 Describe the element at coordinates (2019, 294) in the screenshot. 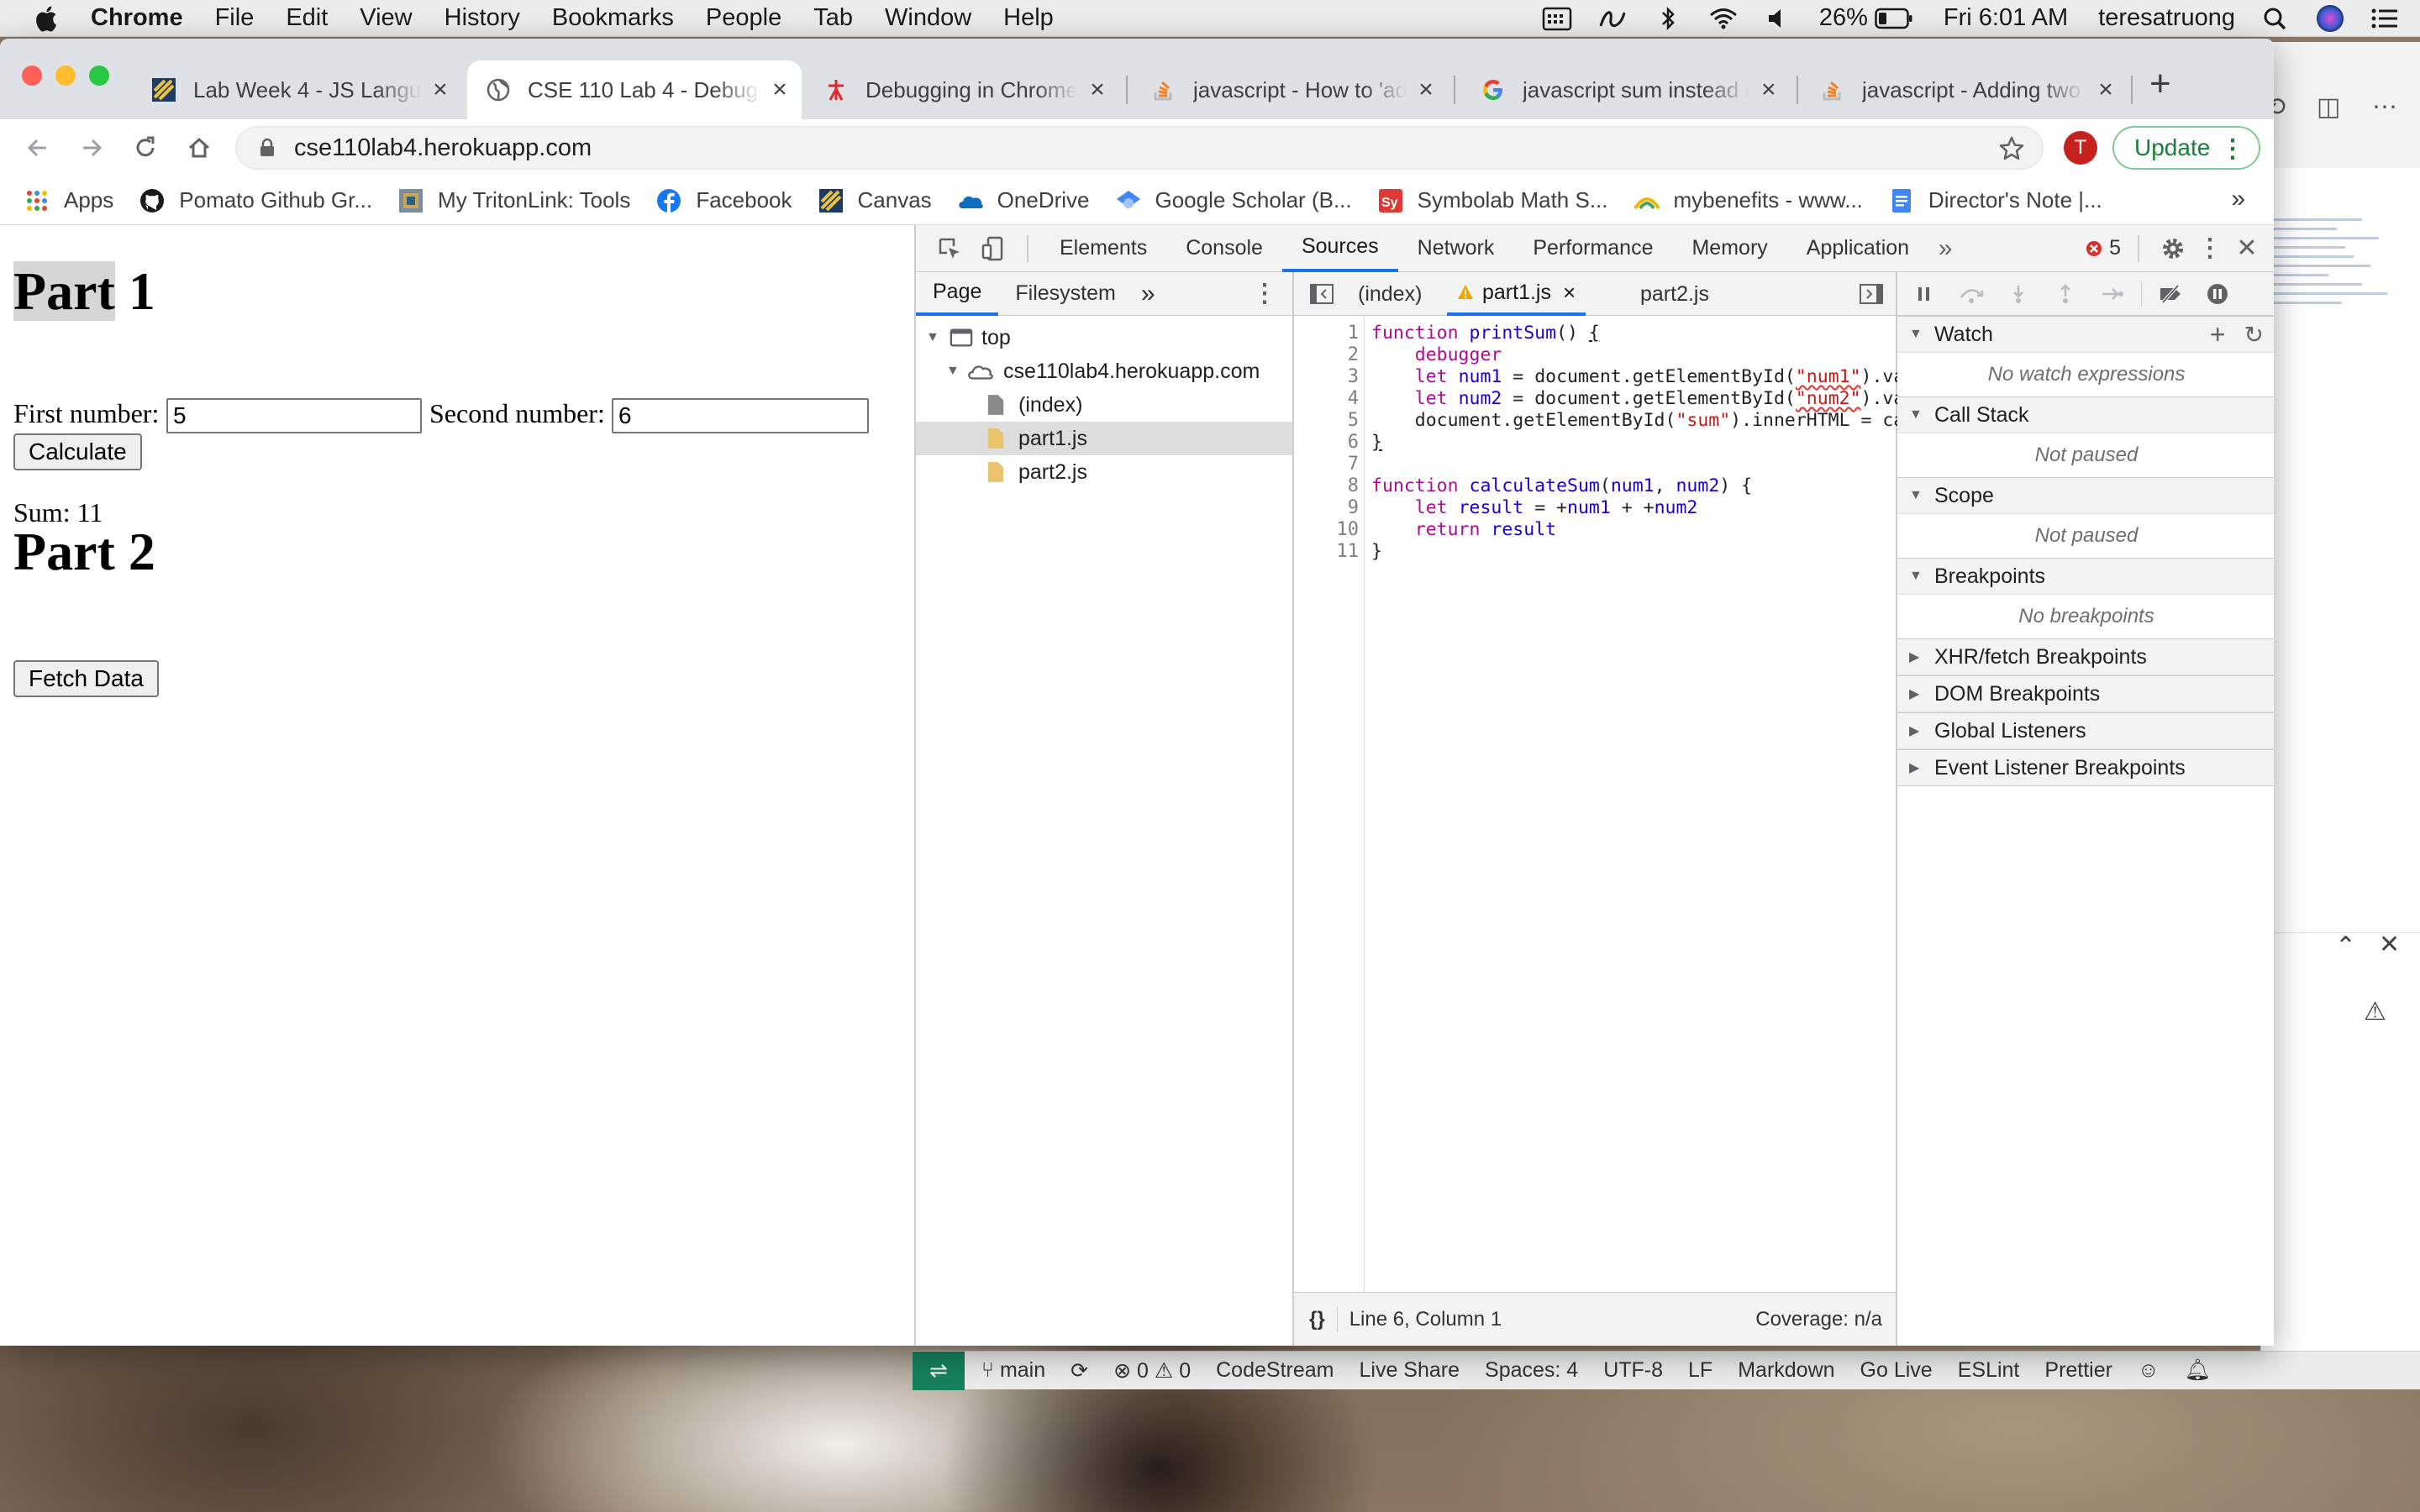

I see `step-into-icon` at that location.